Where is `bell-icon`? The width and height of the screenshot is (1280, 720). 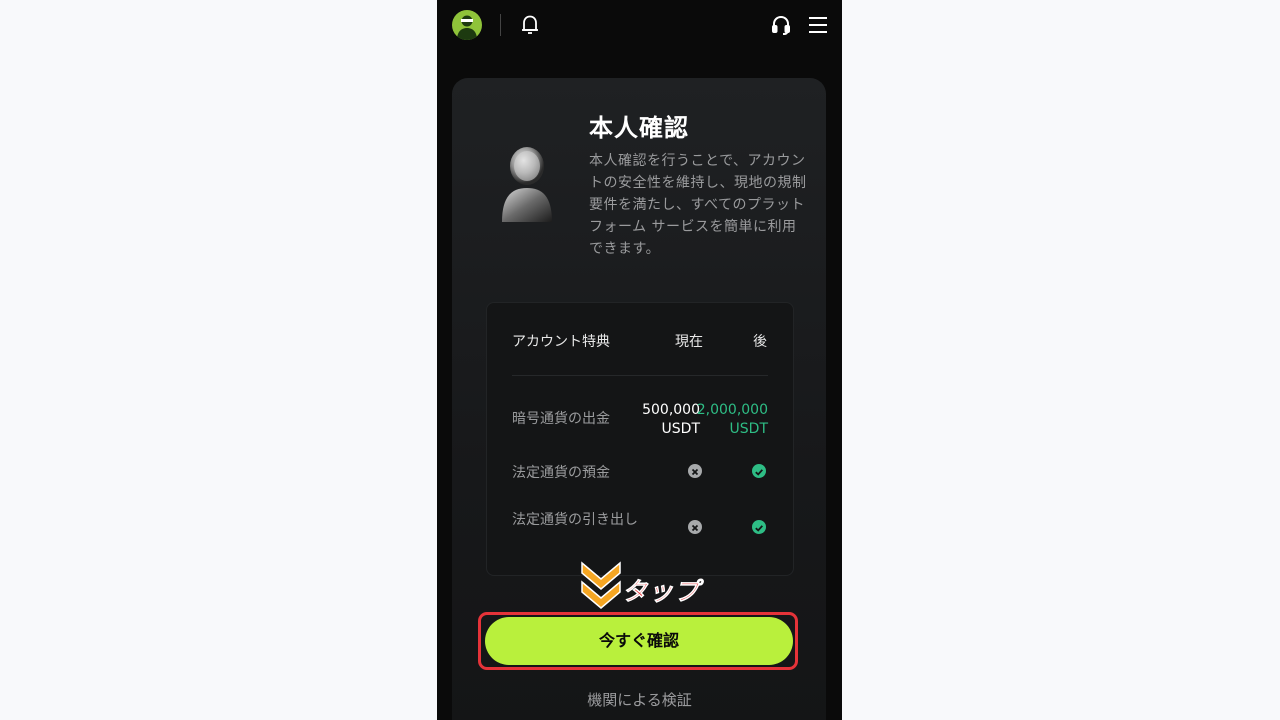 bell-icon is located at coordinates (530, 25).